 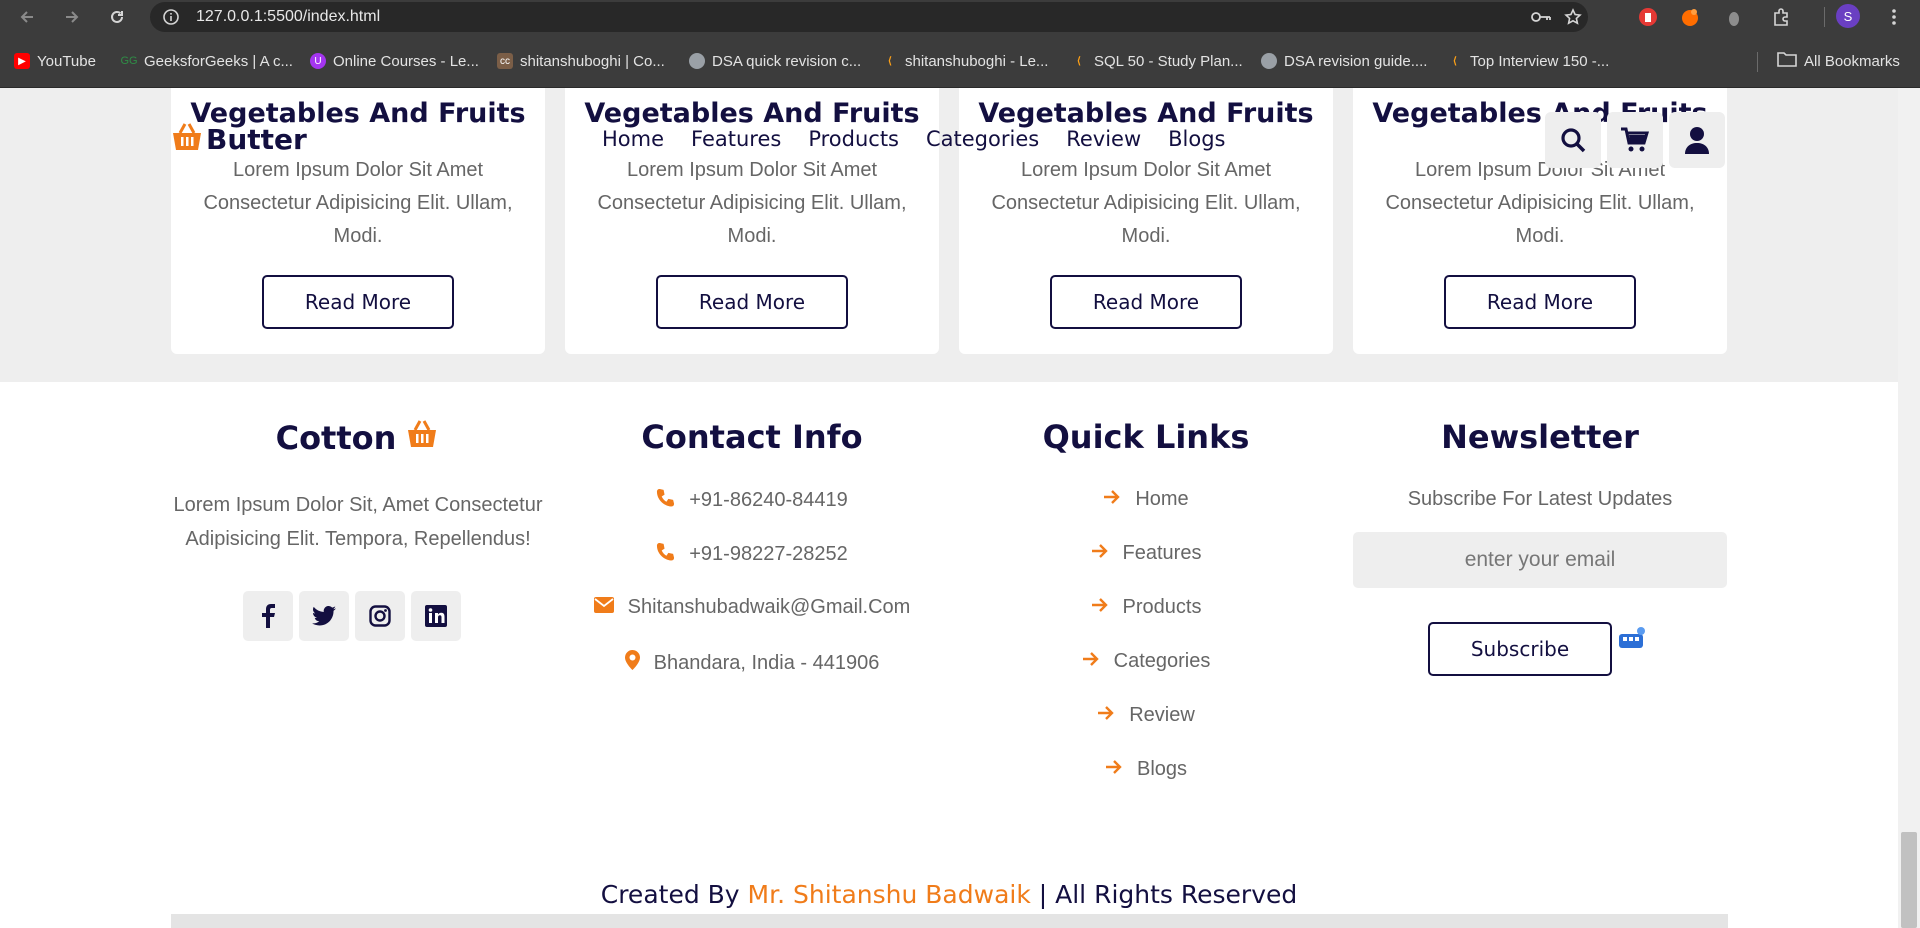 What do you see at coordinates (129, 61) in the screenshot?
I see `geeksforgeeks-icon: GG` at bounding box center [129, 61].